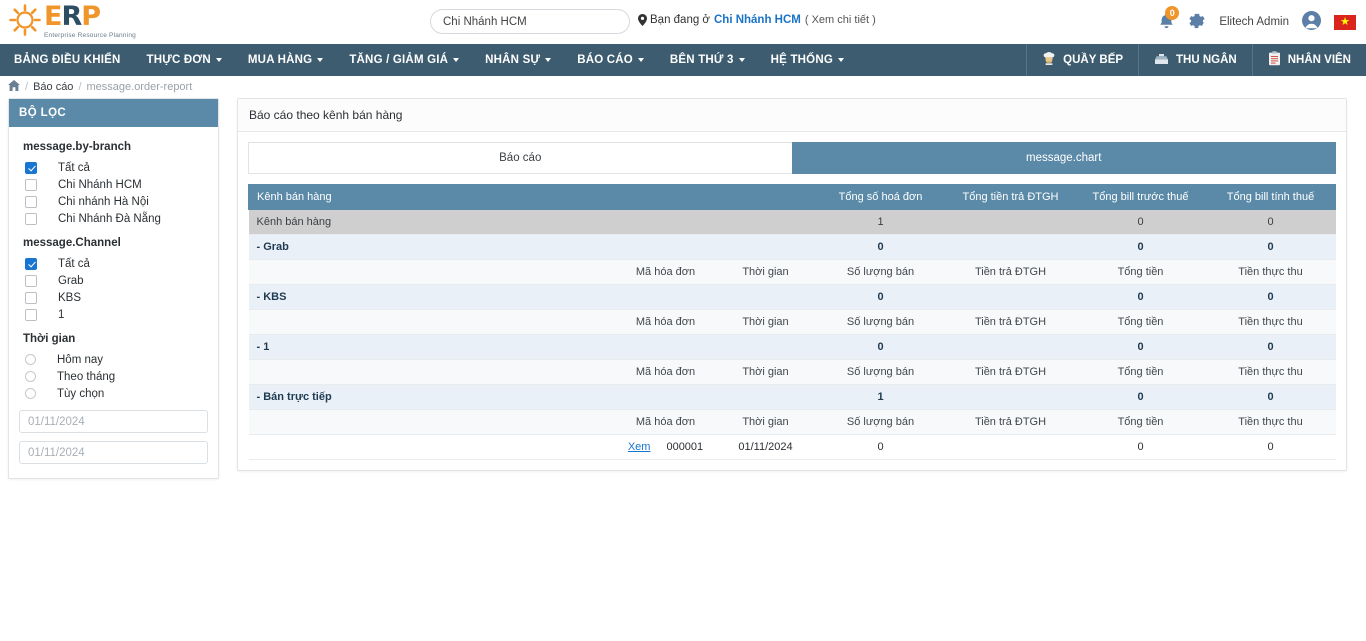 This screenshot has height=641, width=1366. I want to click on date-to-input, so click(113, 452).